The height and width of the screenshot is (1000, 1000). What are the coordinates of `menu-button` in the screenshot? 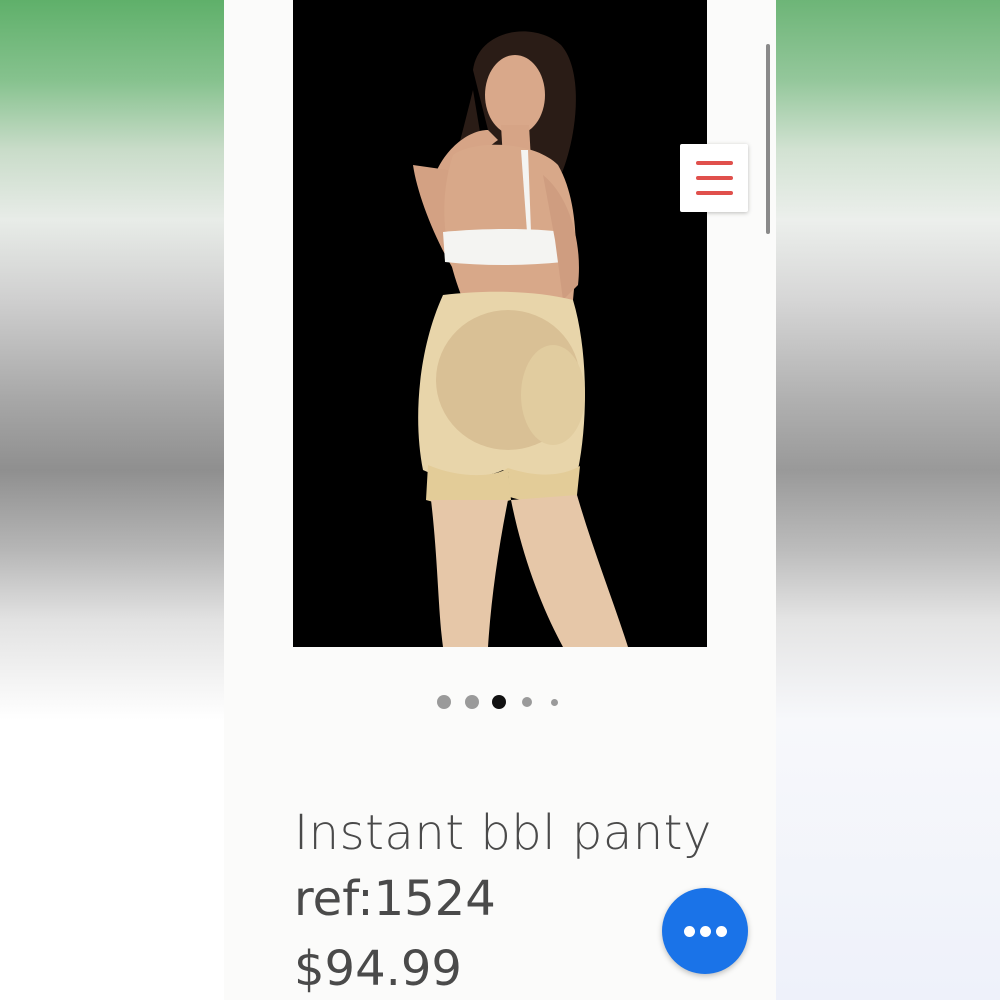 It's located at (714, 178).